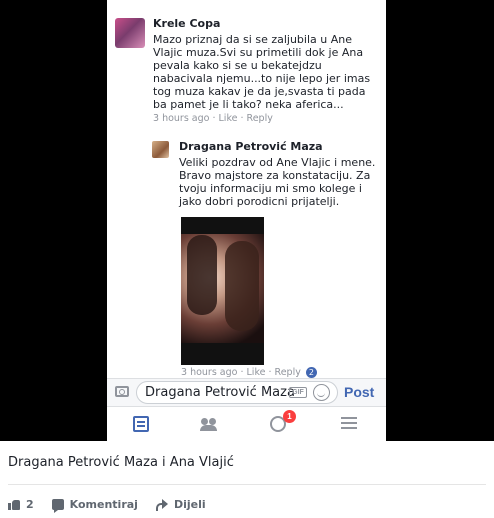 Image resolution: width=494 pixels, height=518 pixels. What do you see at coordinates (161, 504) in the screenshot?
I see `share-arrow-icon` at bounding box center [161, 504].